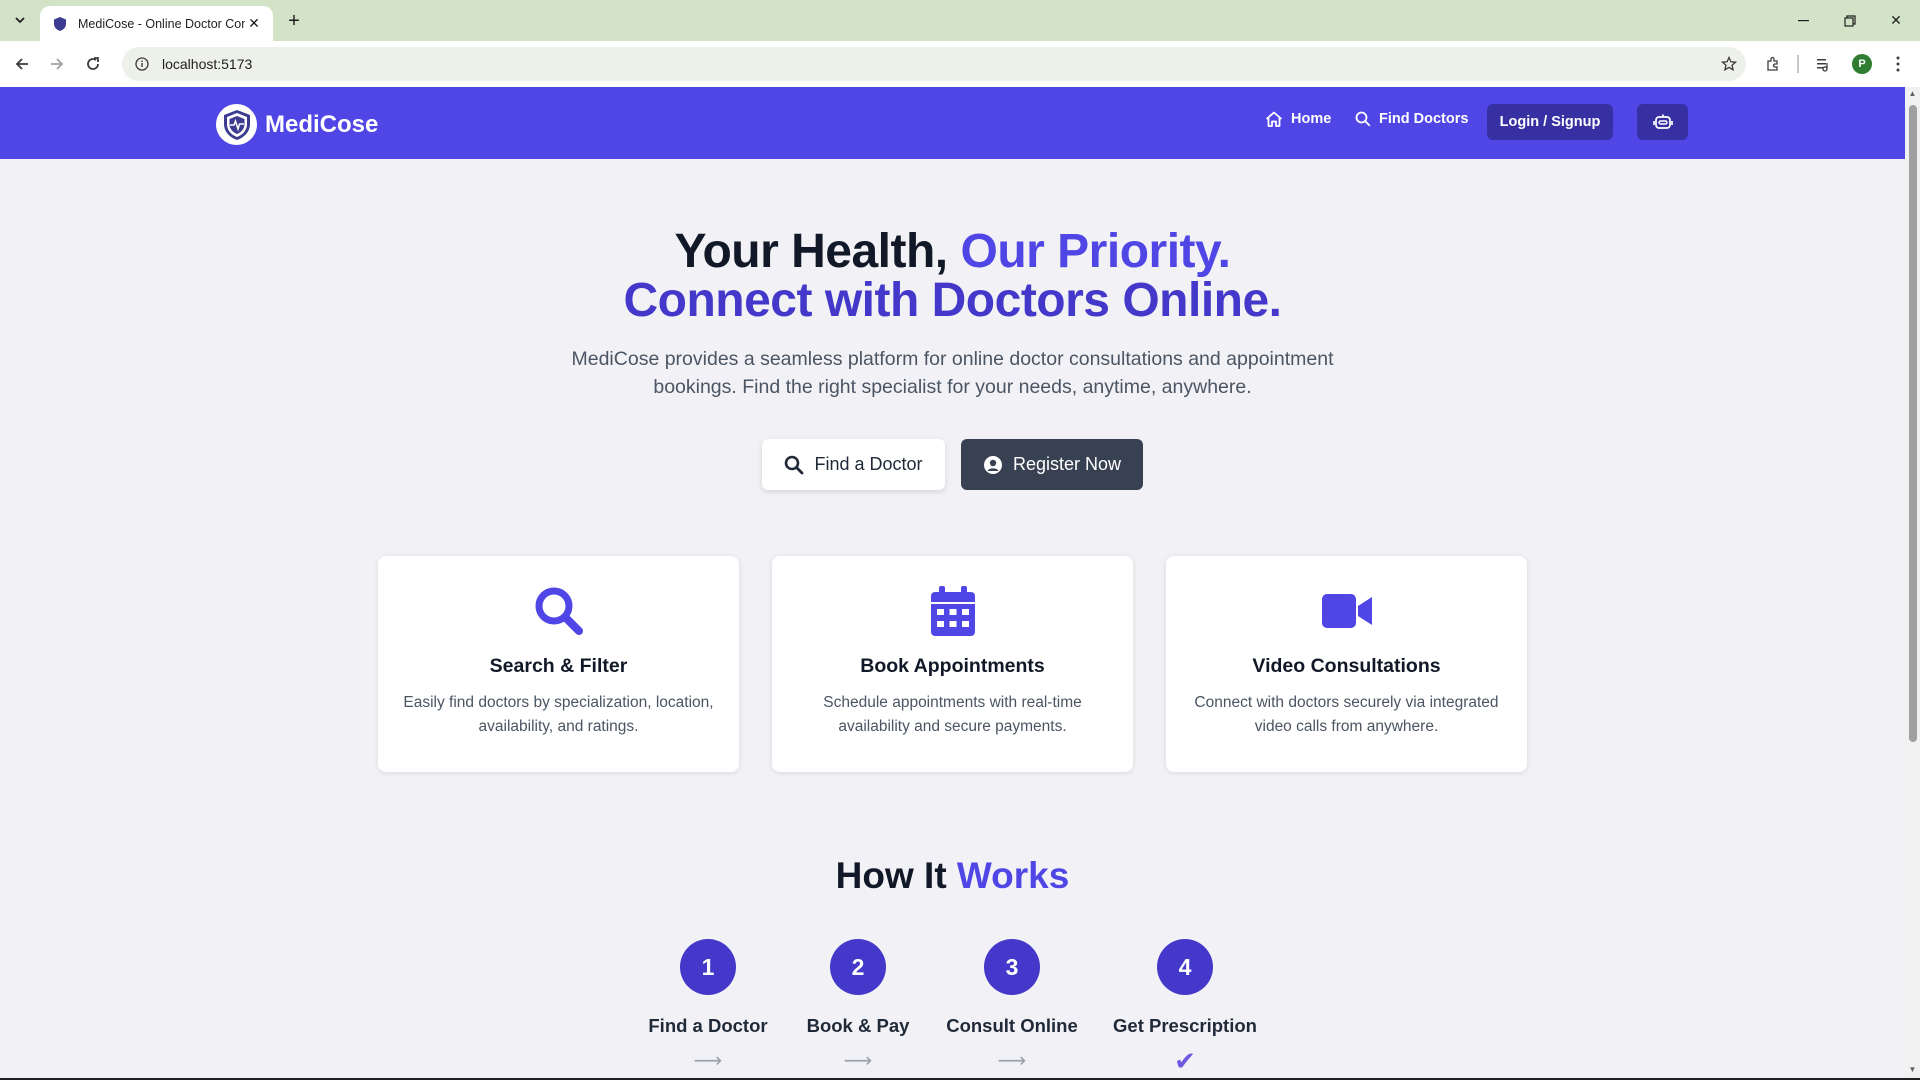 The width and height of the screenshot is (1920, 1080). What do you see at coordinates (1185, 1061) in the screenshot?
I see `checkmark-icon: ✔` at bounding box center [1185, 1061].